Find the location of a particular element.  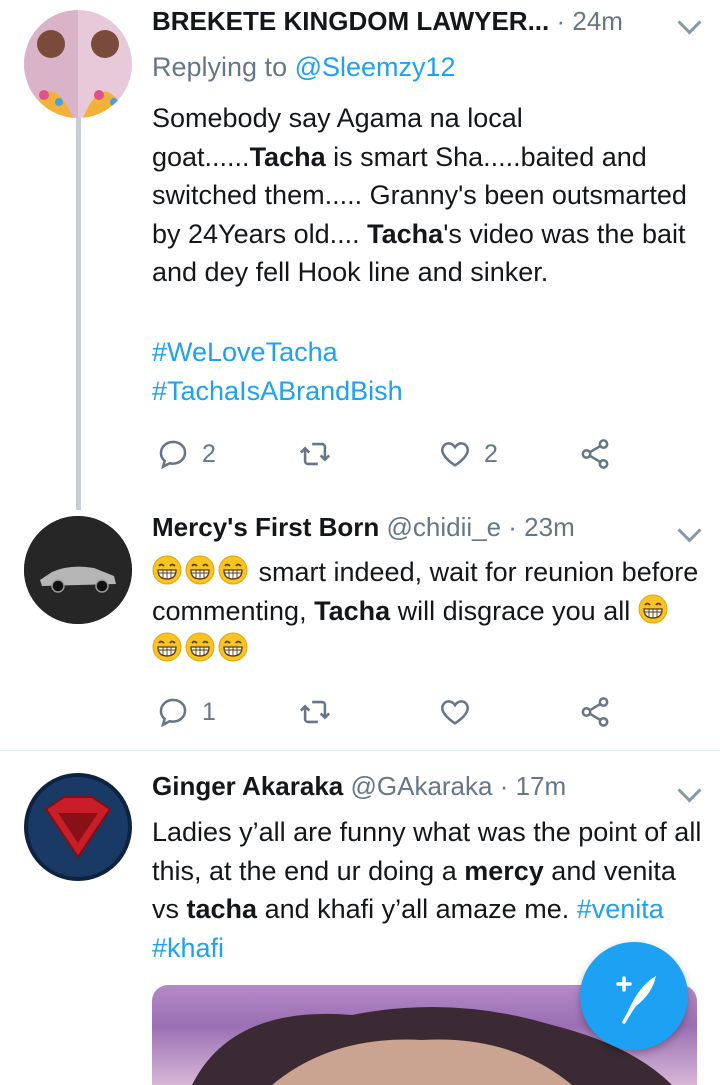

timestamp: · 24m is located at coordinates (589, 21).